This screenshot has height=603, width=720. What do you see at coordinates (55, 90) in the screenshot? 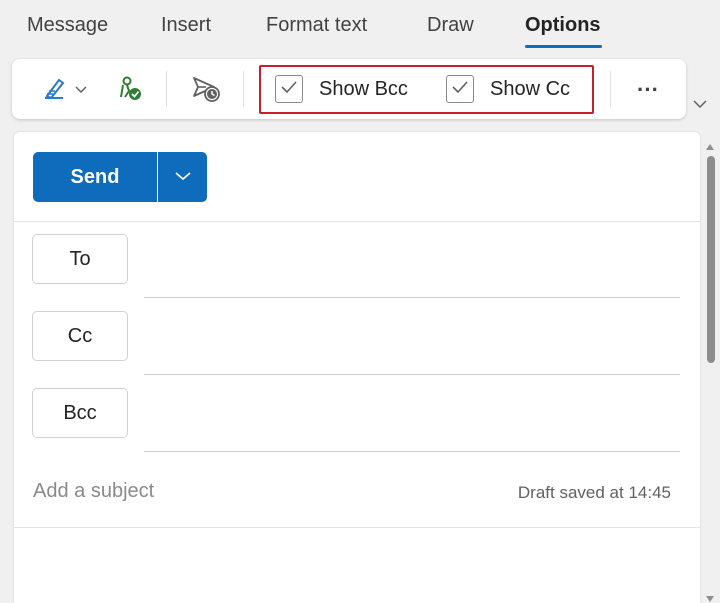
I see `signature-icon` at bounding box center [55, 90].